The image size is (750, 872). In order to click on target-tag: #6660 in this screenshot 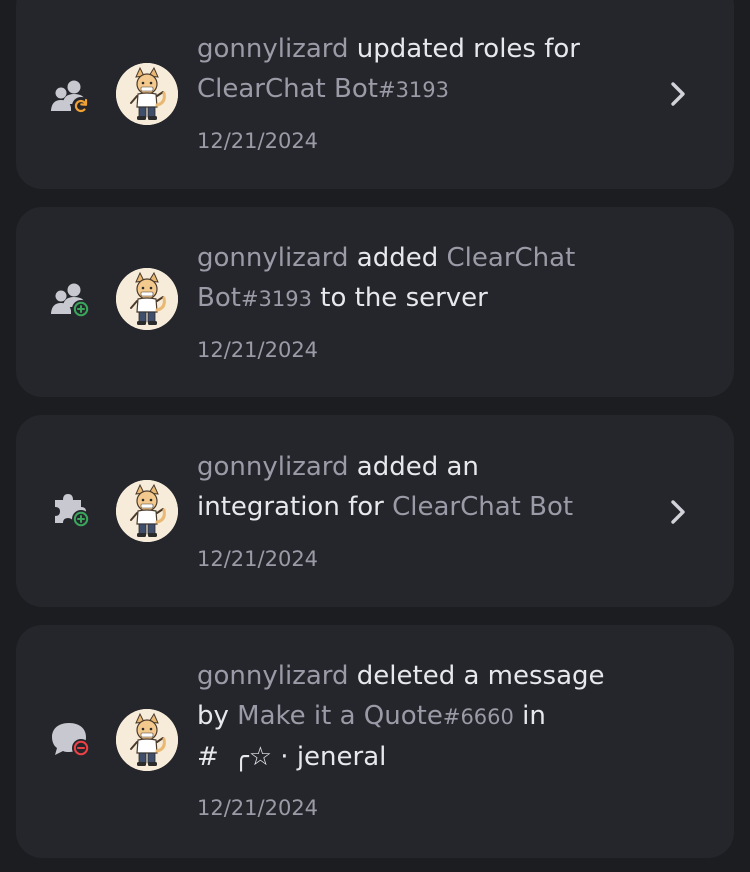, I will do `click(478, 717)`.